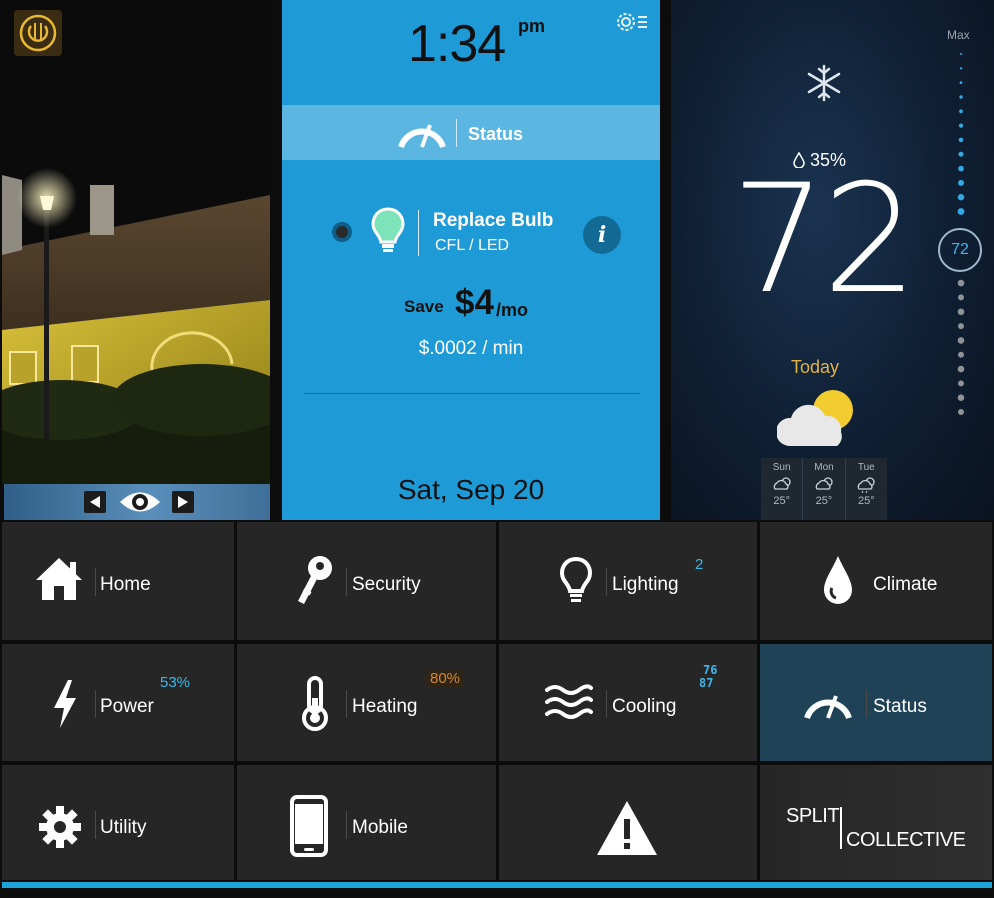 This screenshot has width=994, height=898. I want to click on setpoint-knob: 72, so click(960, 250).